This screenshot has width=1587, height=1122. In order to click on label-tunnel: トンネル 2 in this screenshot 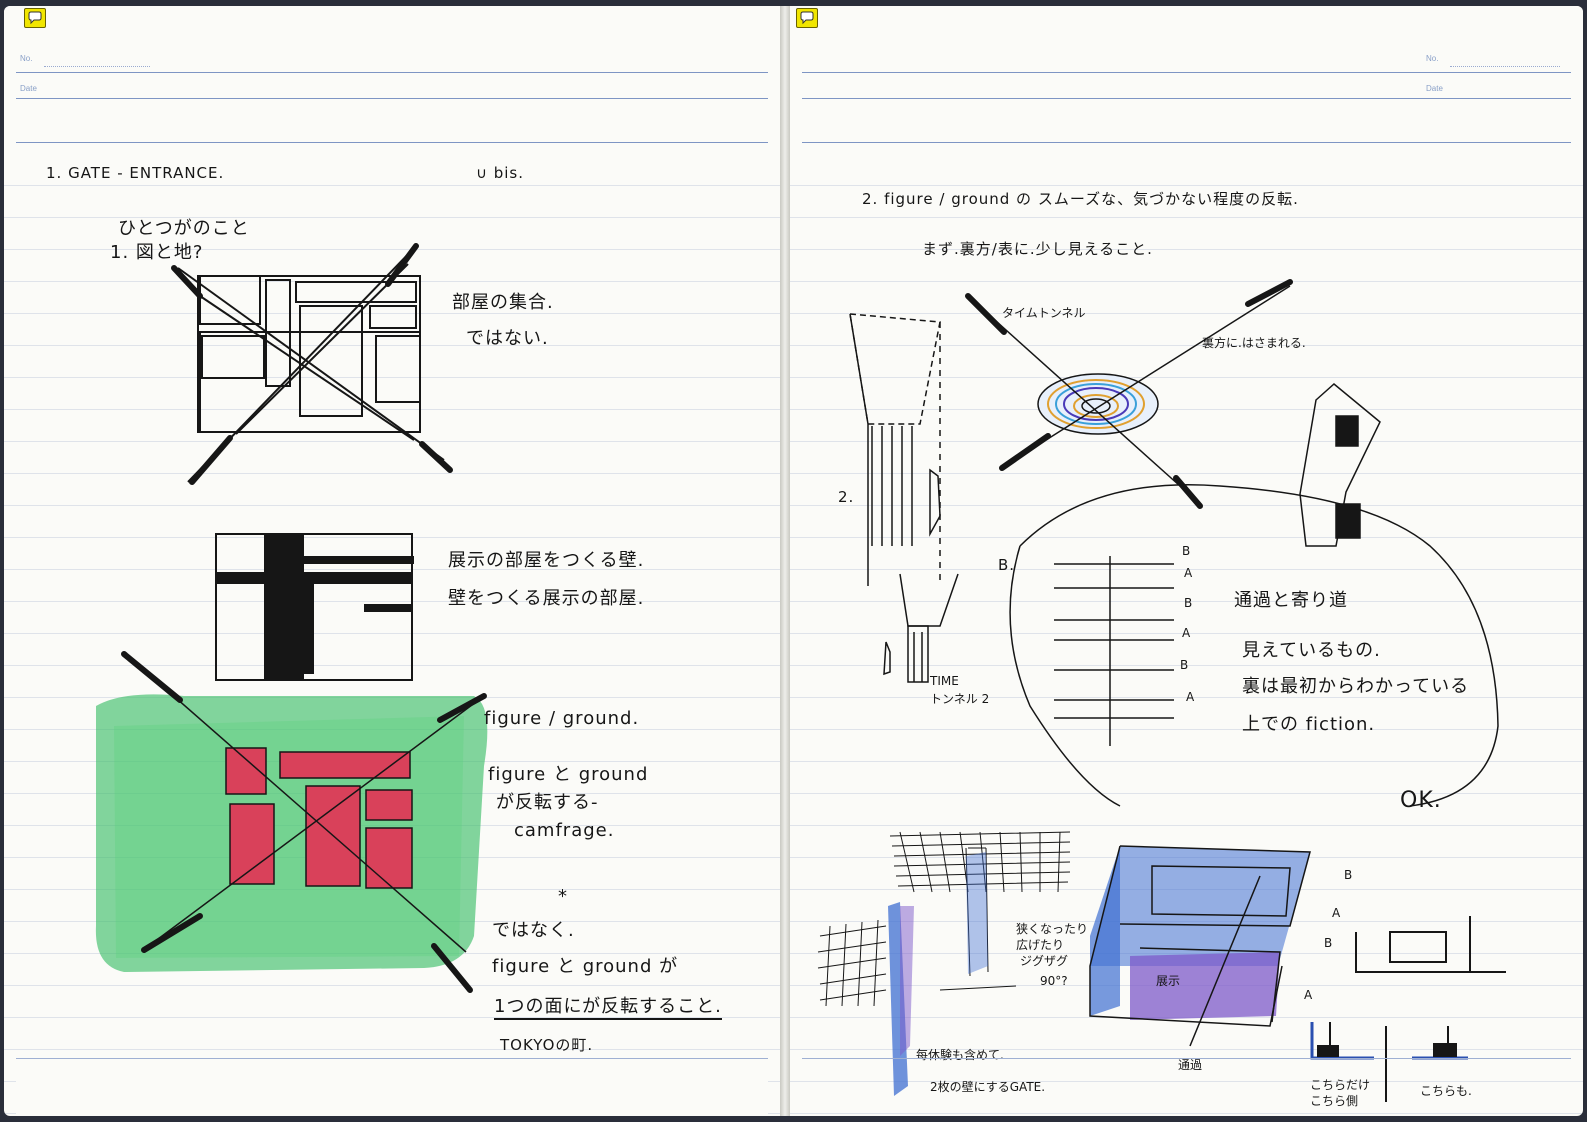, I will do `click(960, 699)`.